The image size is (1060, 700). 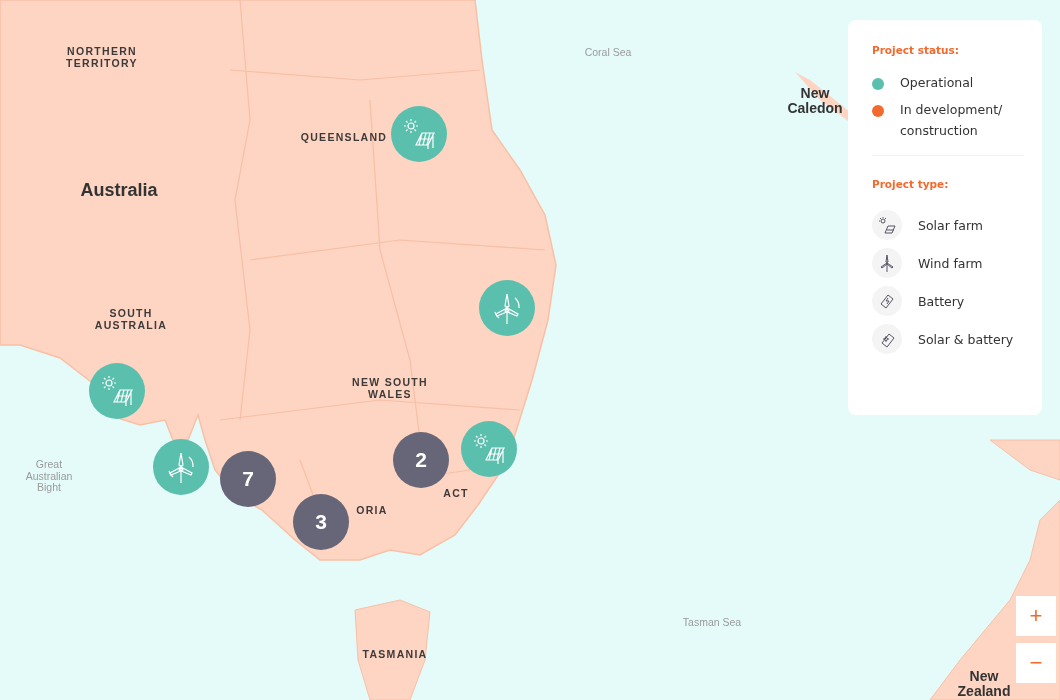 I want to click on status-label: In development/ construction, so click(x=952, y=120).